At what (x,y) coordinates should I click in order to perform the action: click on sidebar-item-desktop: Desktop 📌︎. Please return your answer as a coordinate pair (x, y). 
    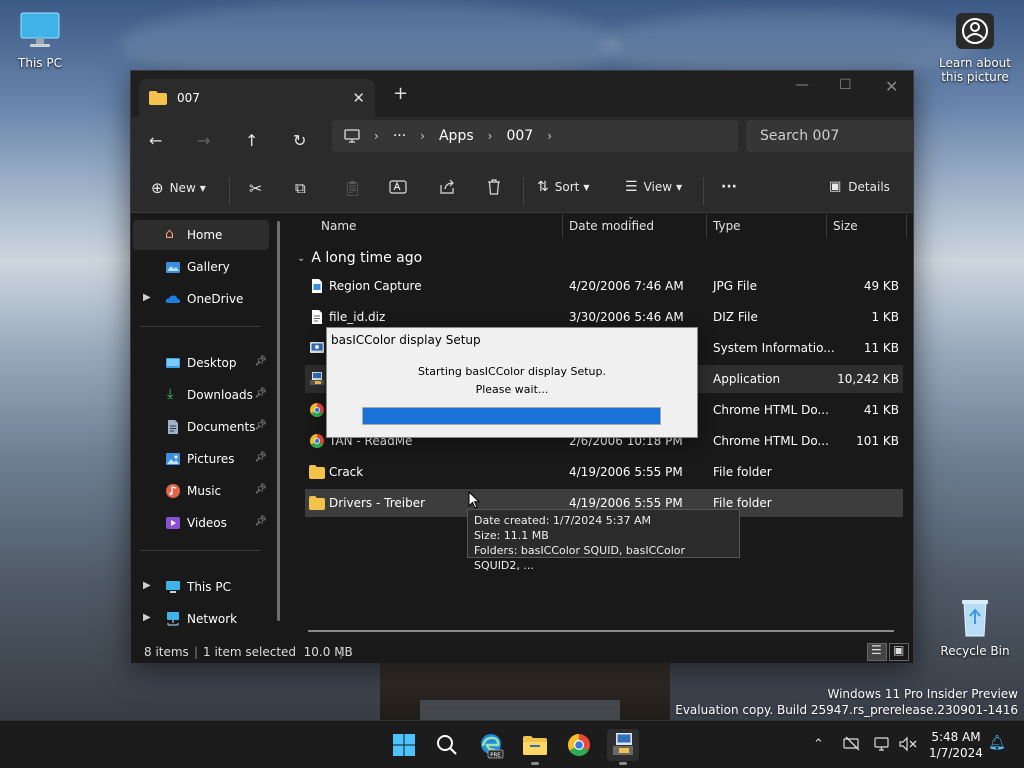
    Looking at the image, I should click on (201, 363).